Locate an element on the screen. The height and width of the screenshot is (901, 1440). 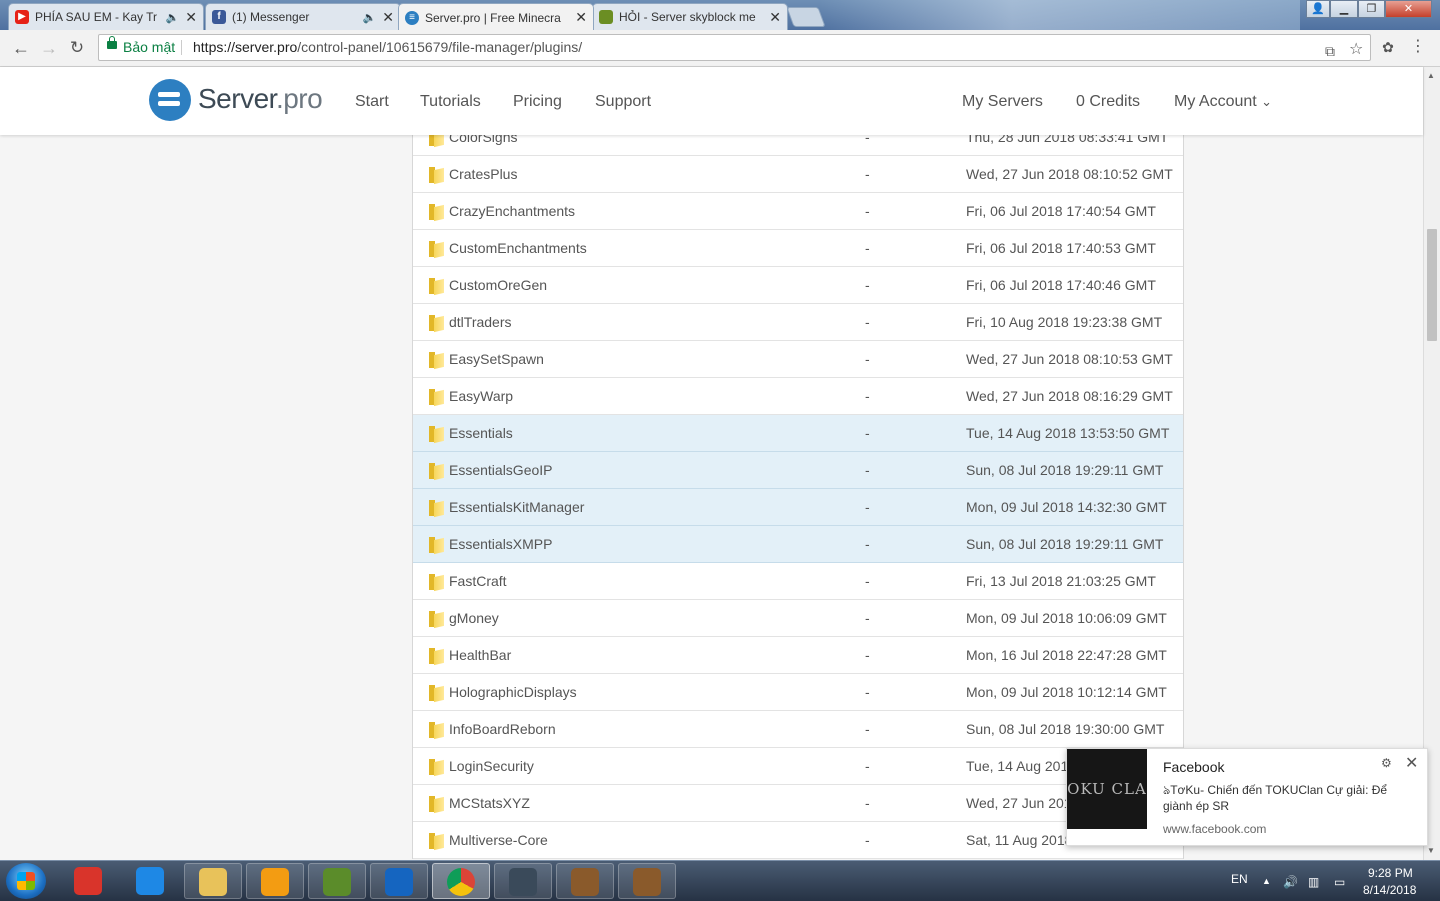
minecraft-icon is located at coordinates (337, 882).